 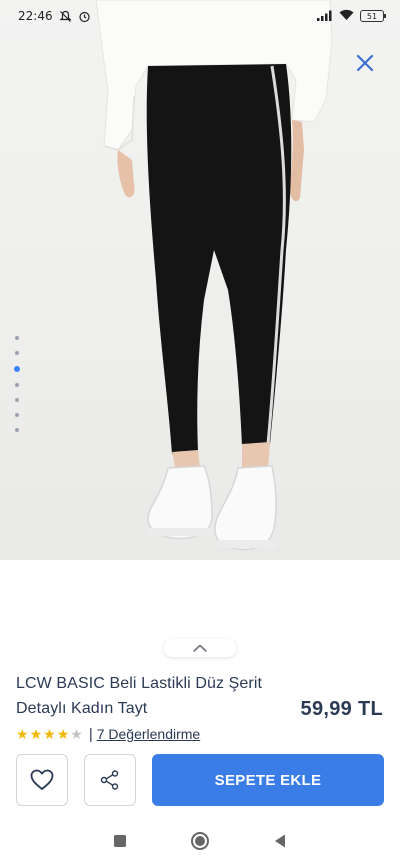 I want to click on product-price: 59,99 TL, so click(x=341, y=709).